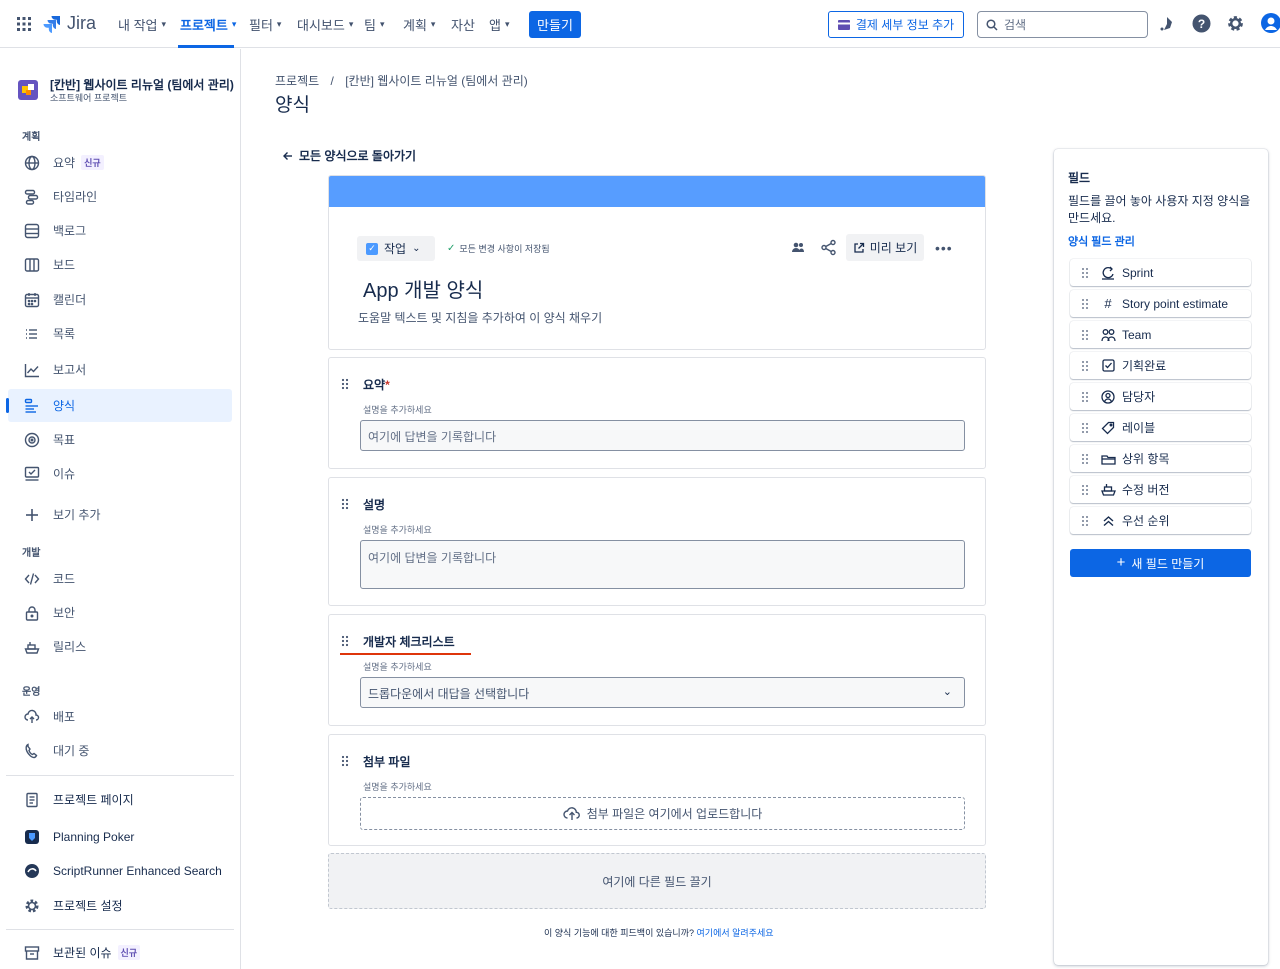  Describe the element at coordinates (893, 248) in the screenshot. I see `preview-label: 미리 보기` at that location.